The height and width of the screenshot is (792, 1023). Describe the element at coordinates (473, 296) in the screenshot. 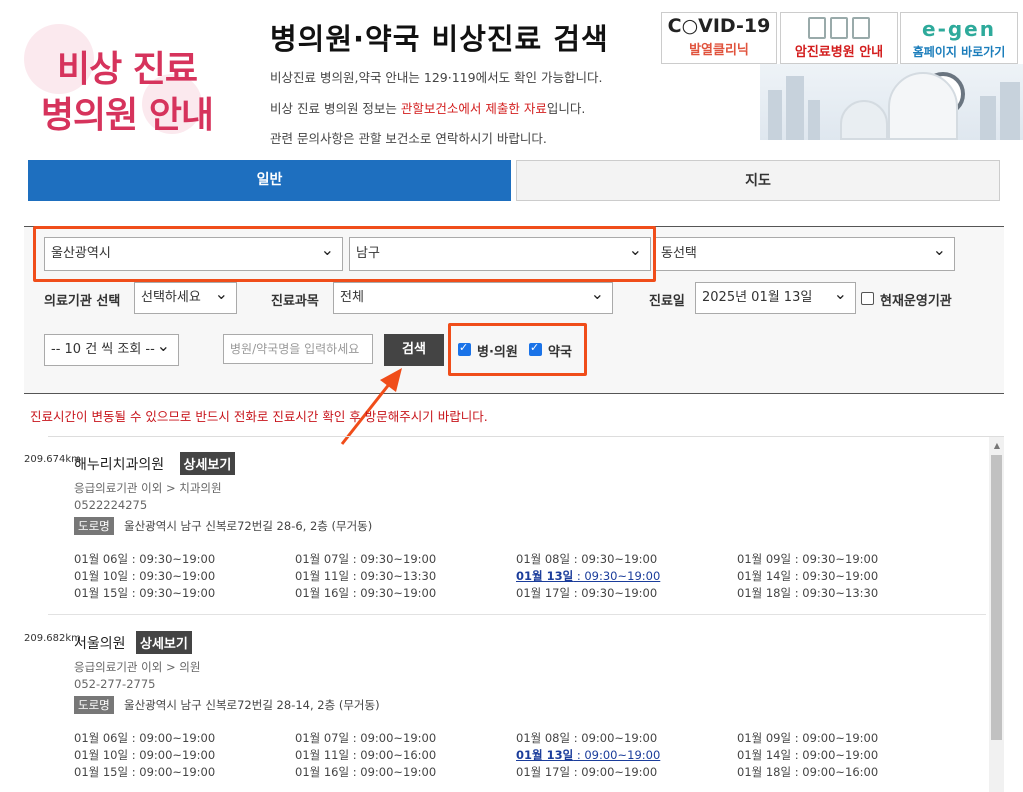

I see `department-select: 전체` at that location.